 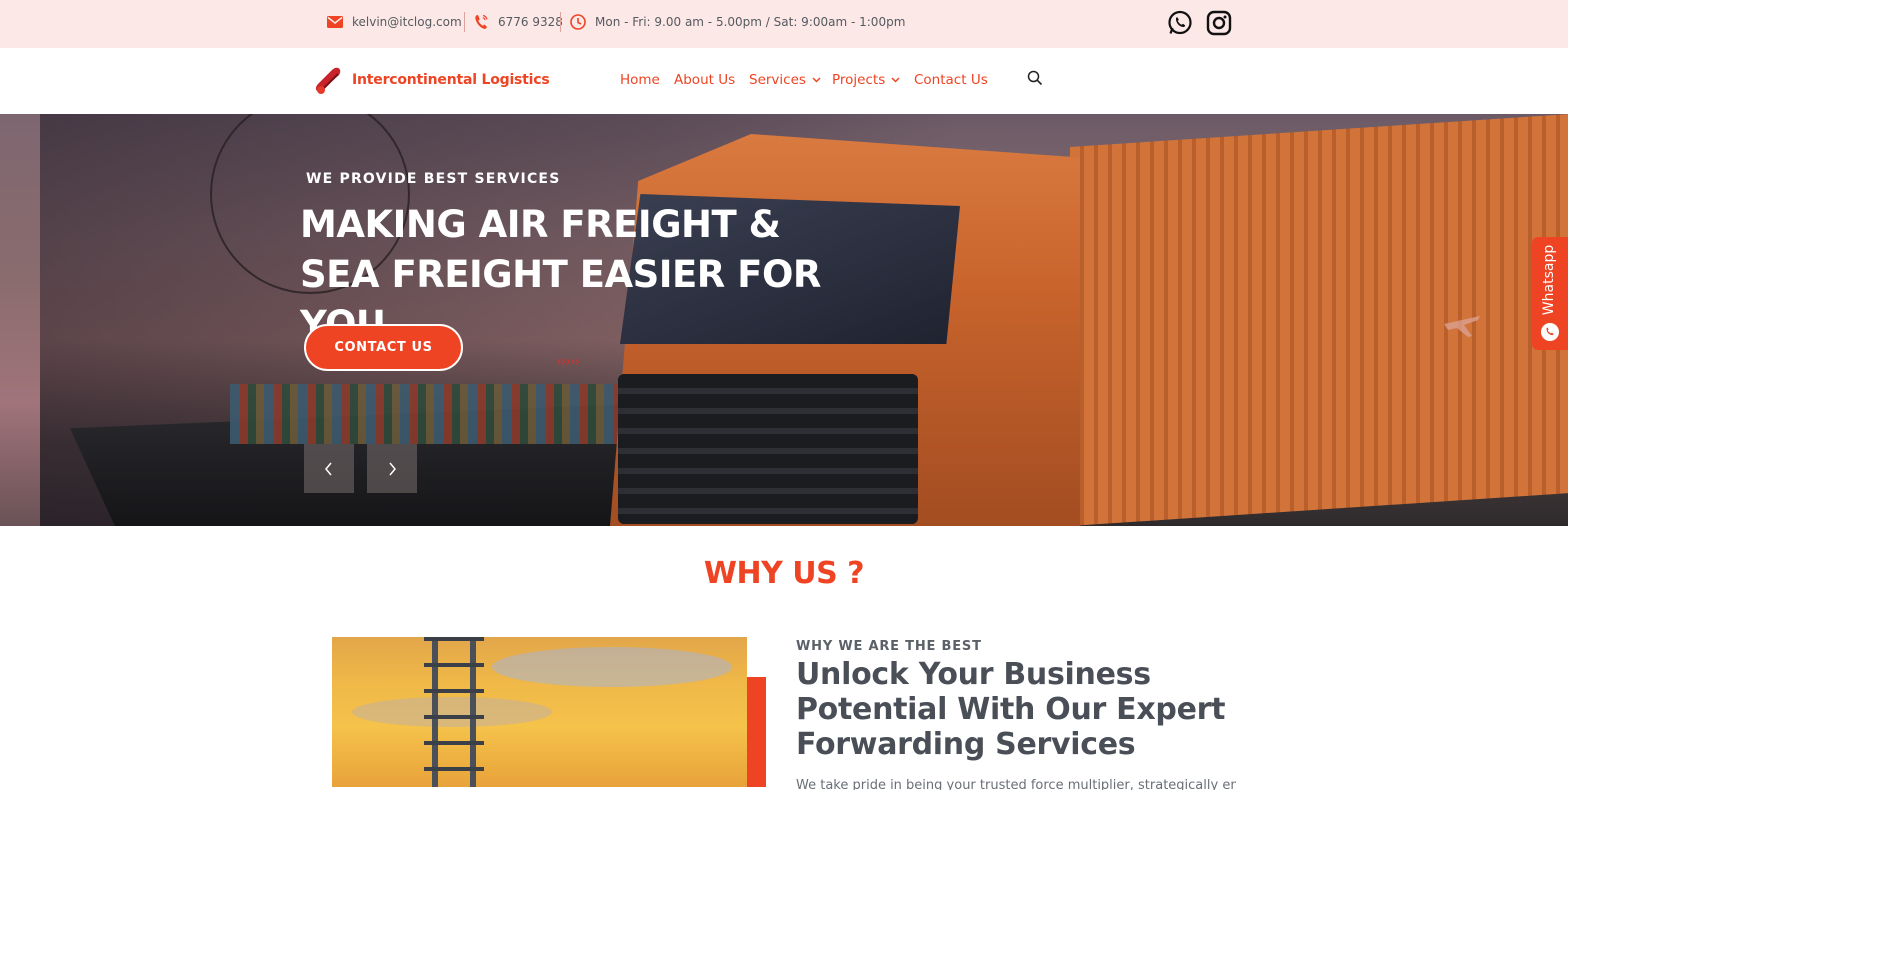 I want to click on nav-label: Home, so click(x=640, y=80).